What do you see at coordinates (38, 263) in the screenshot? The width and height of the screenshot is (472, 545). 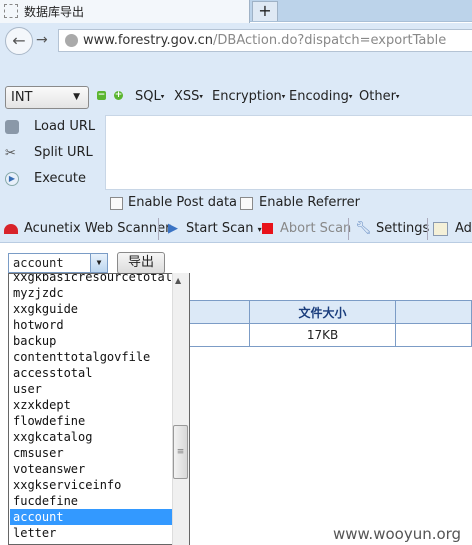 I see `table-select-value: account` at bounding box center [38, 263].